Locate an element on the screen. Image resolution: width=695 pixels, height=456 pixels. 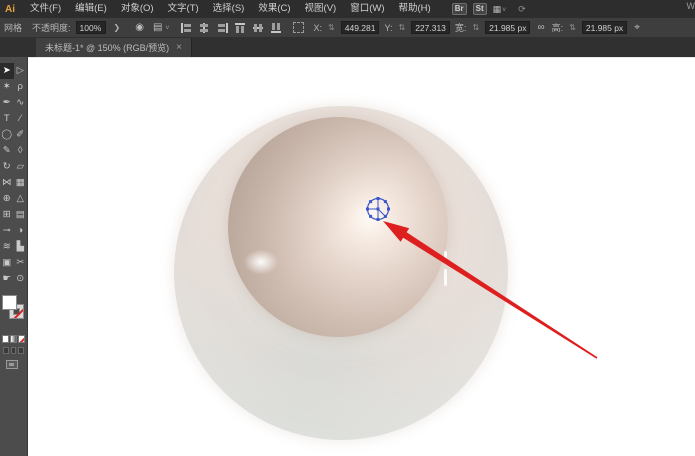
lasso-tool: ρ is located at coordinates (21, 87).